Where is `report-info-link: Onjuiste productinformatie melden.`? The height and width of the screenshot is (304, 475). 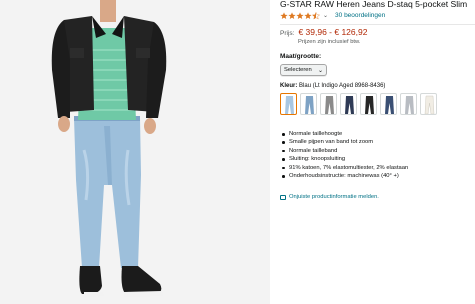
report-info-link: Onjuiste productinformatie melden. is located at coordinates (329, 197).